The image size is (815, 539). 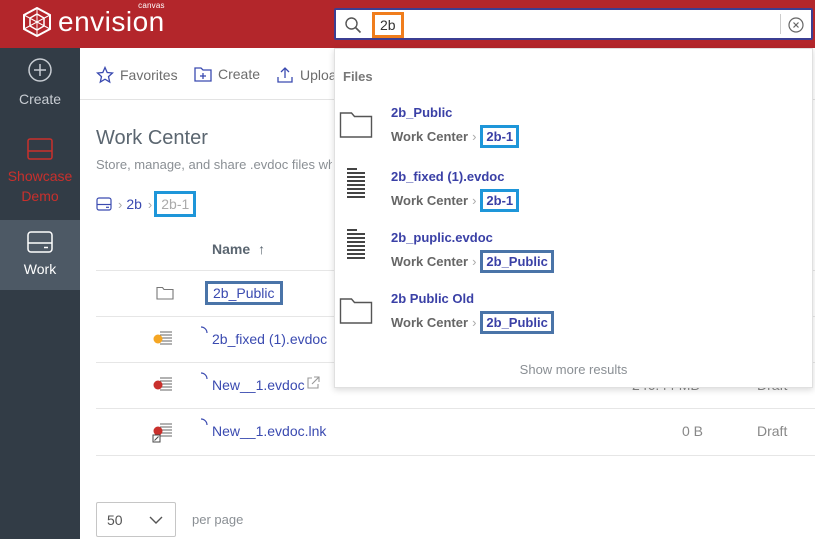 What do you see at coordinates (313, 383) in the screenshot?
I see `external-link-icon` at bounding box center [313, 383].